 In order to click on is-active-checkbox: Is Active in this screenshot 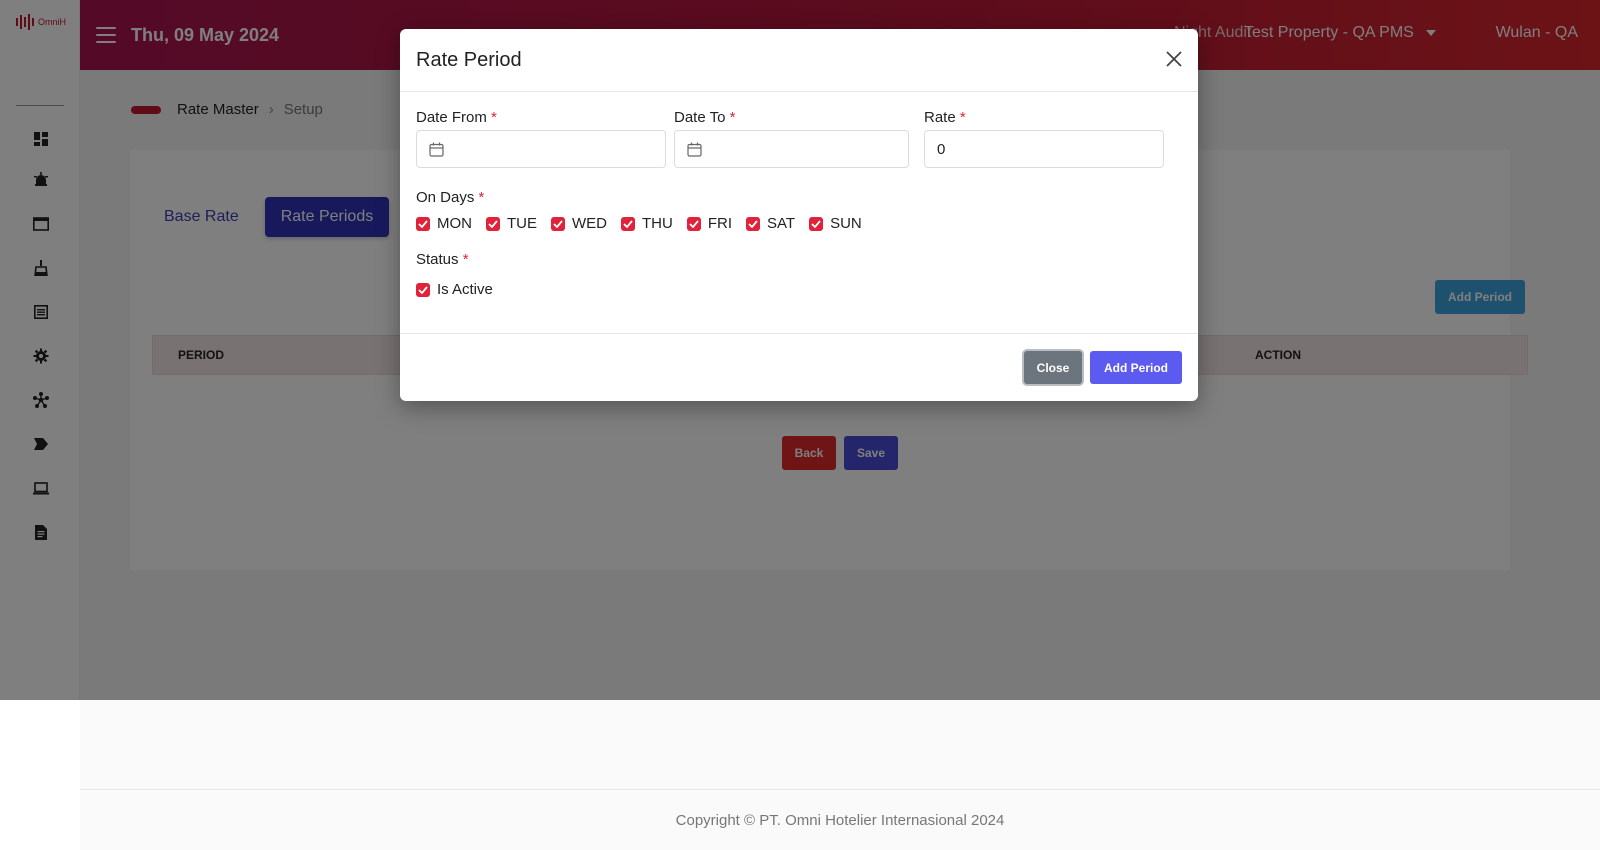, I will do `click(454, 289)`.